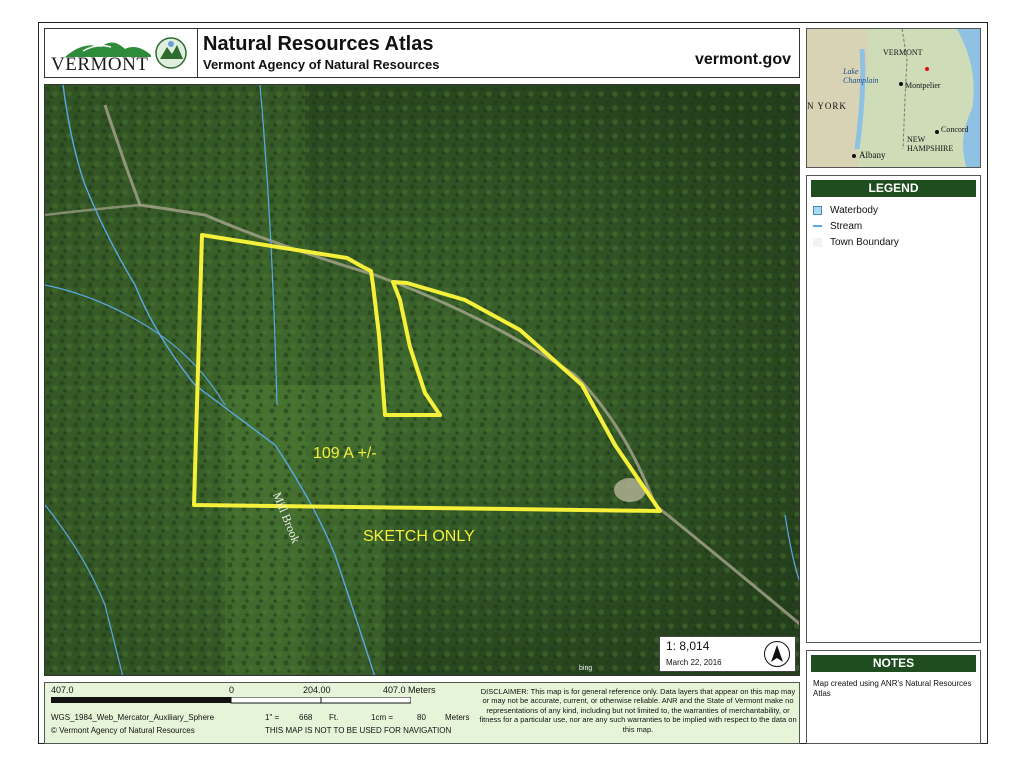  What do you see at coordinates (318, 44) in the screenshot?
I see `page-title: Natural Resources Atlas` at bounding box center [318, 44].